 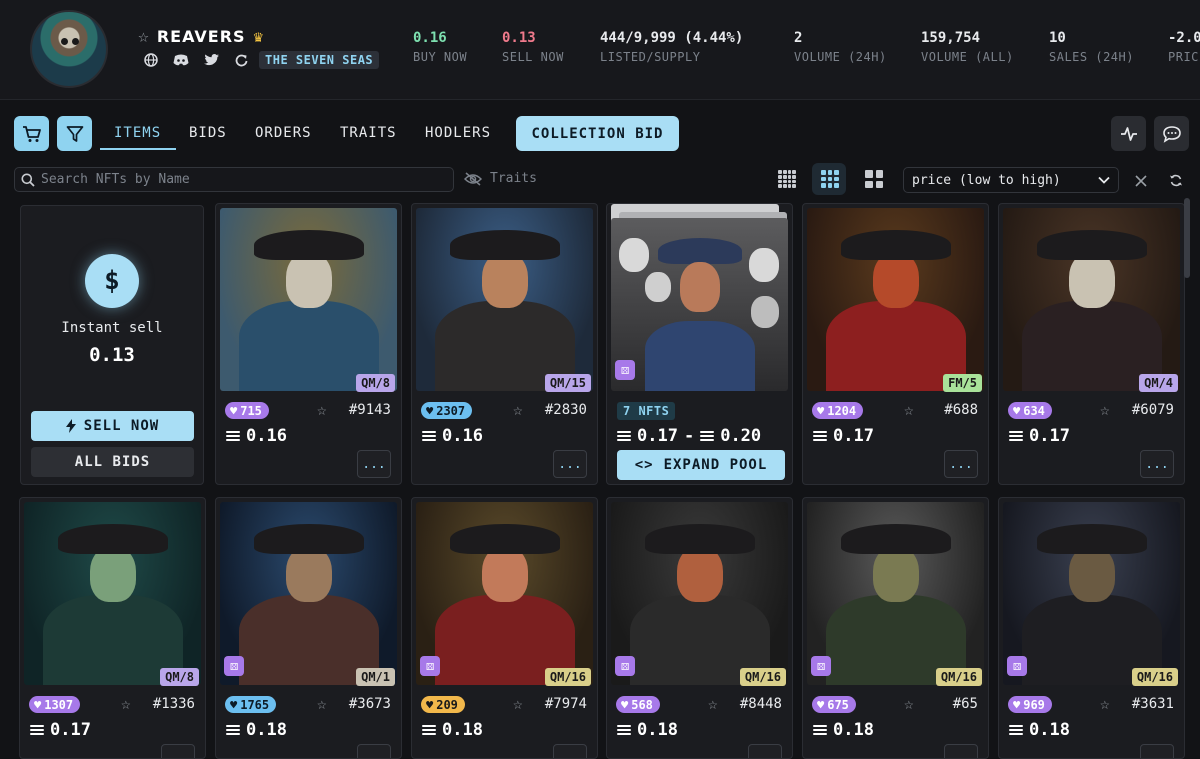 I want to click on likes-pill: ♥ 209, so click(x=443, y=704).